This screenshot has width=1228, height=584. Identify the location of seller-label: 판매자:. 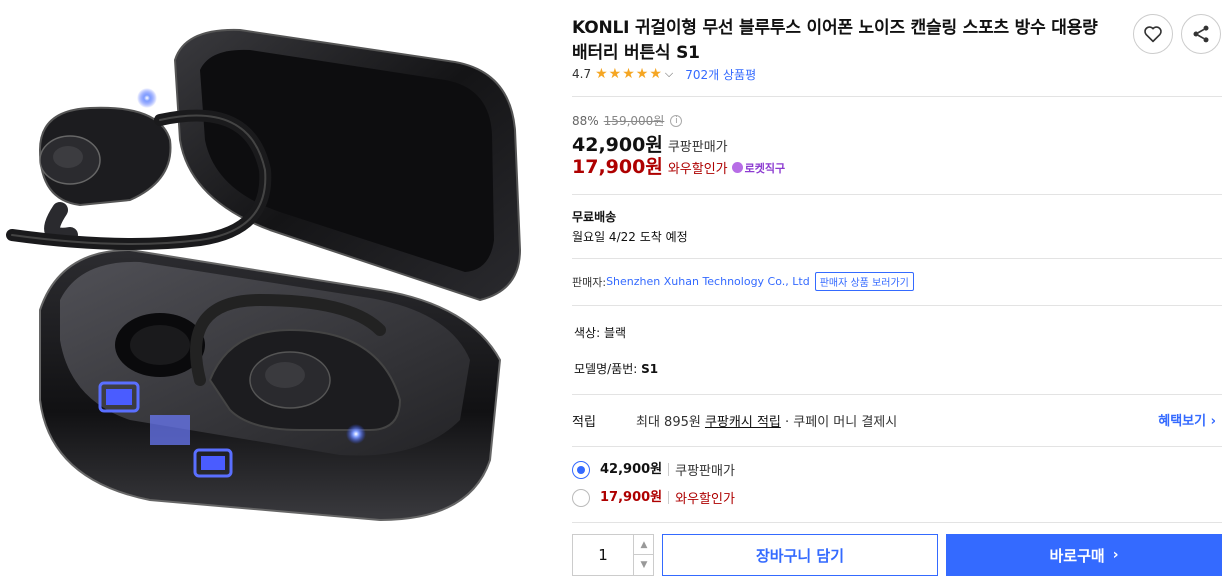
(589, 282).